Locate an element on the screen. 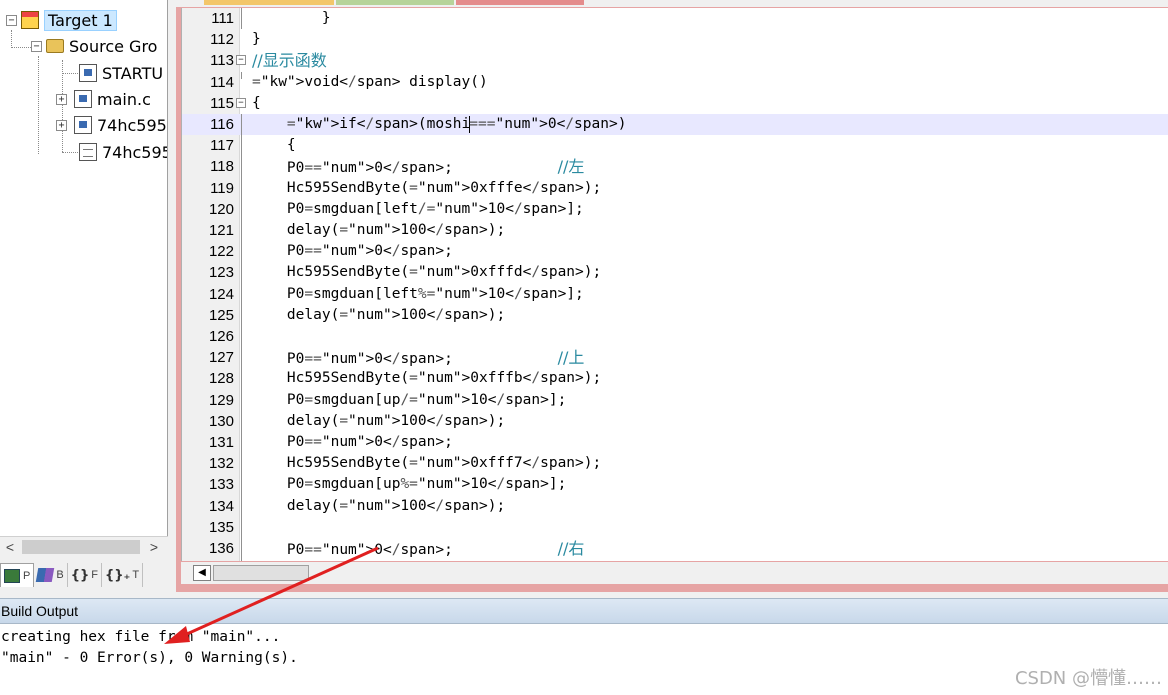 This screenshot has width=1168, height=695. line-number: 130 is located at coordinates (221, 421).